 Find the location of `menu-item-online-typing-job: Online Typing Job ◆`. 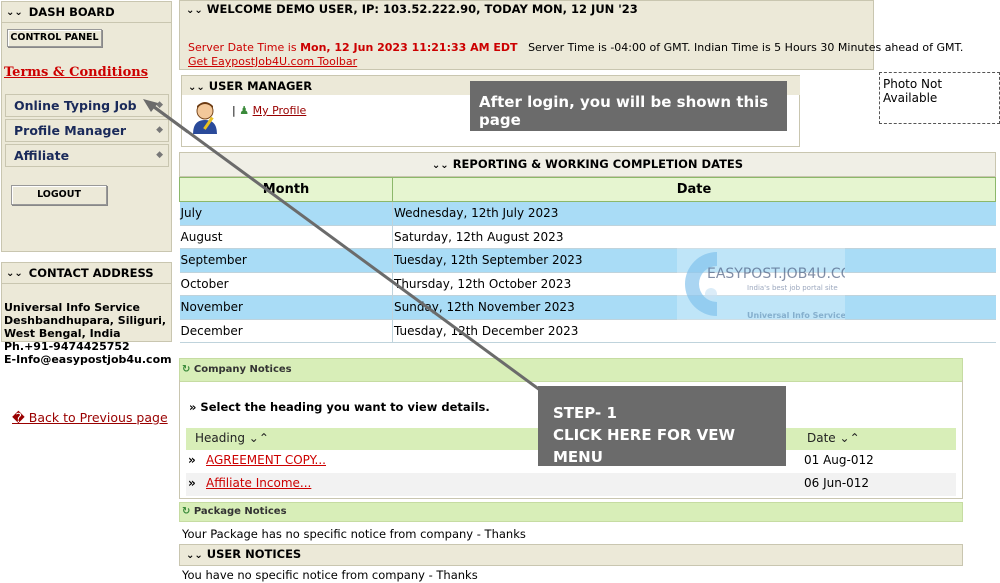

menu-item-online-typing-job: Online Typing Job ◆ is located at coordinates (87, 105).